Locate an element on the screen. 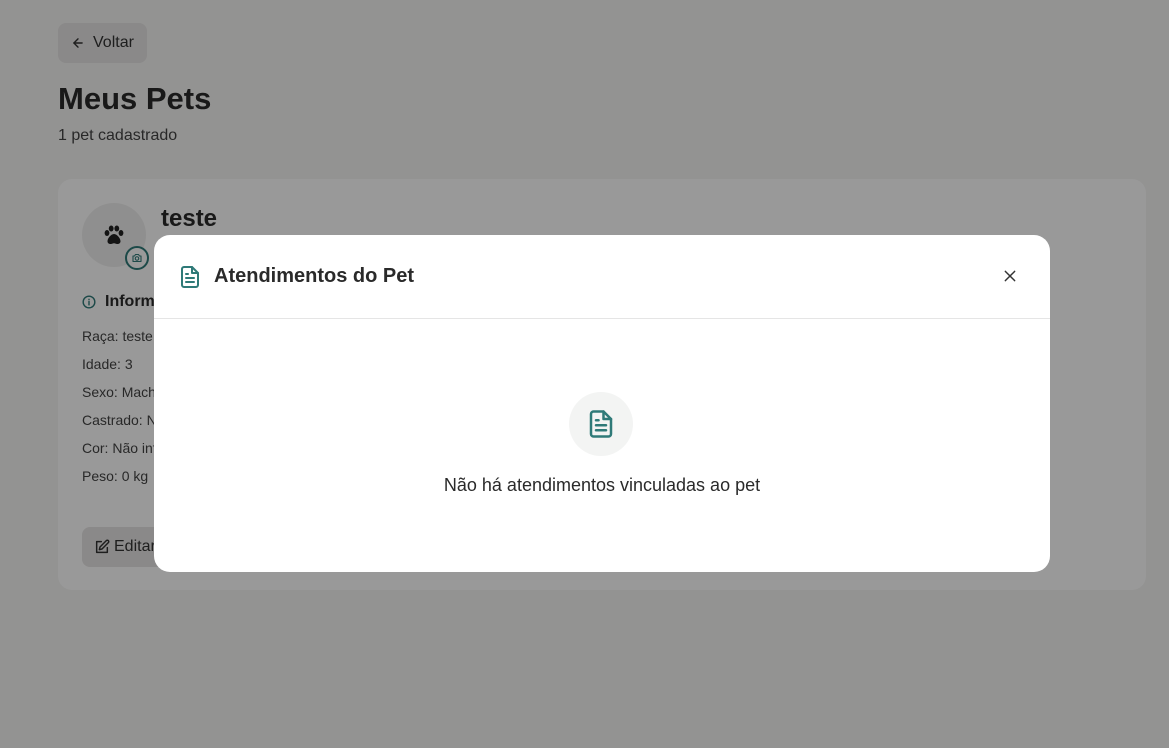 The width and height of the screenshot is (1169, 748). modal-title: Atendimentos do Pet is located at coordinates (314, 276).